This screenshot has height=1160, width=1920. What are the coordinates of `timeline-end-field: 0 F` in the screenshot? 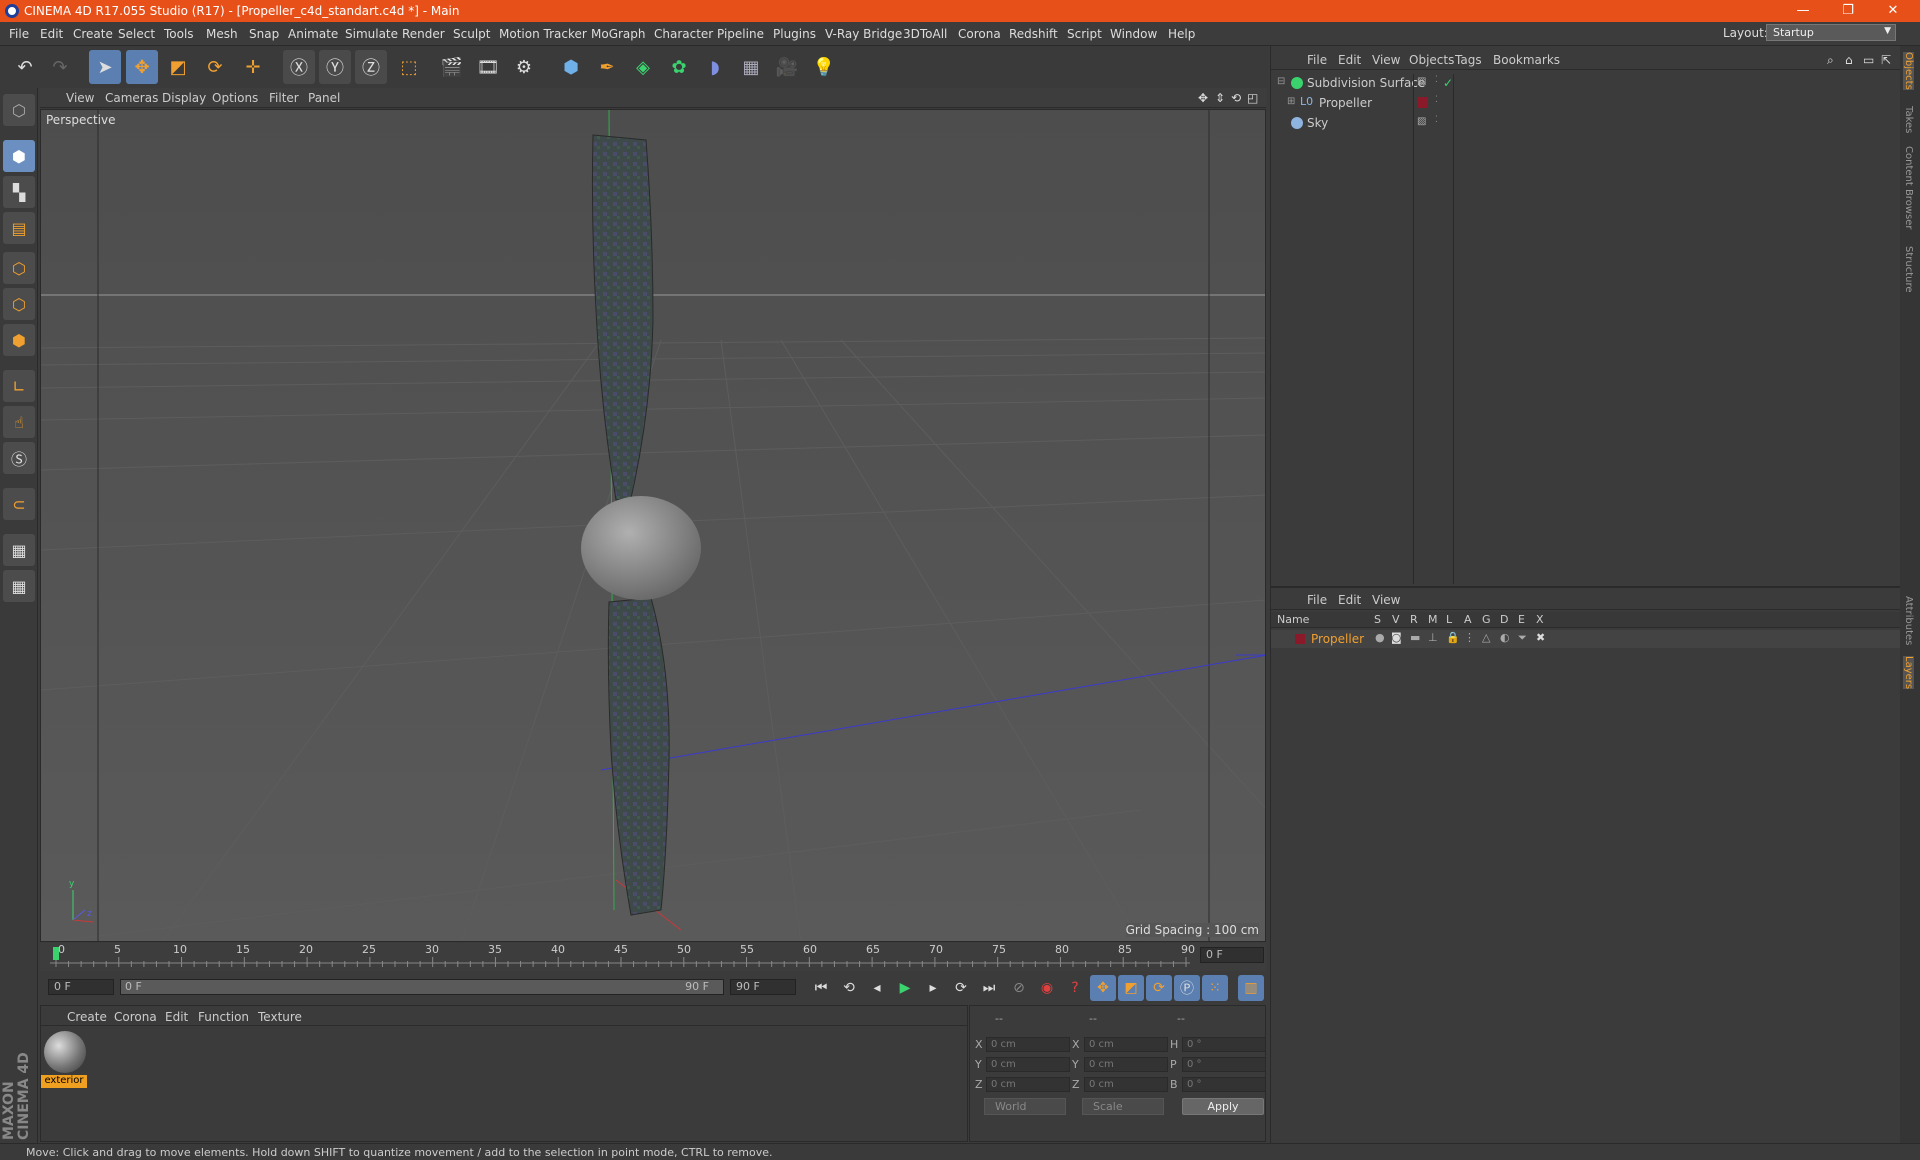 It's located at (1232, 955).